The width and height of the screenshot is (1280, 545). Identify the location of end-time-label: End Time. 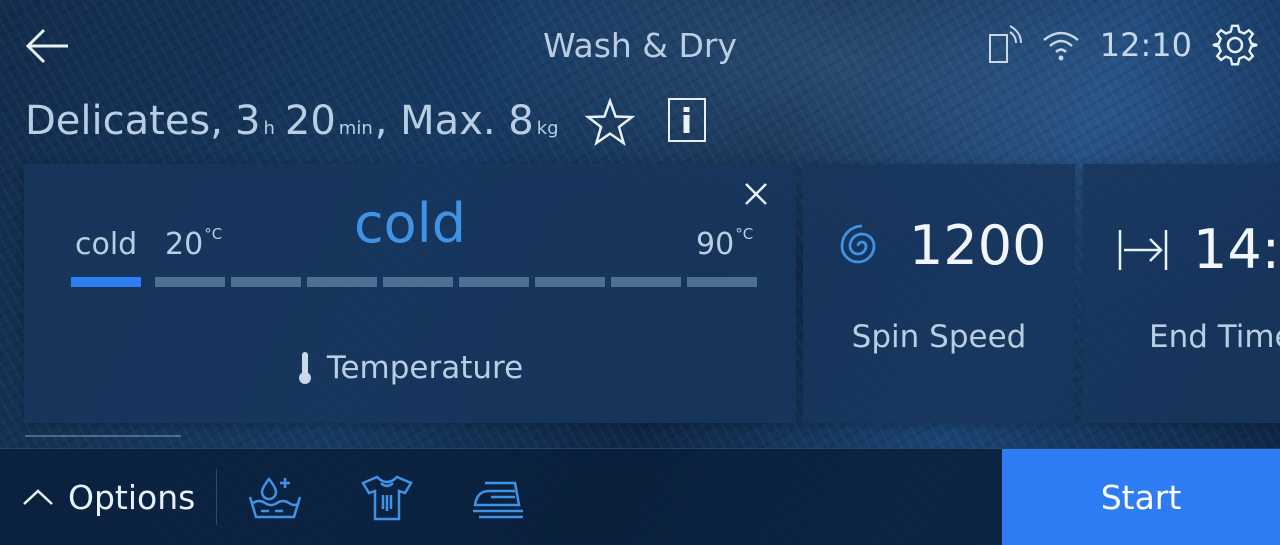
(1214, 337).